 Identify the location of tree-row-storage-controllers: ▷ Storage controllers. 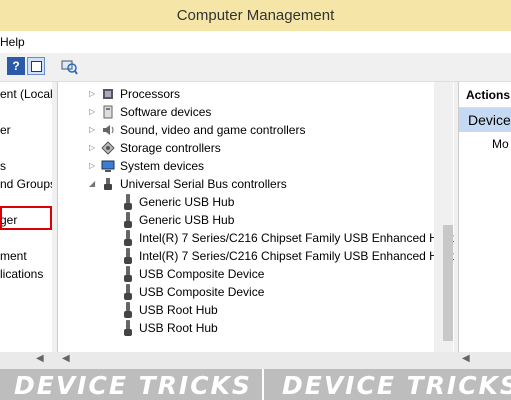
(248, 148).